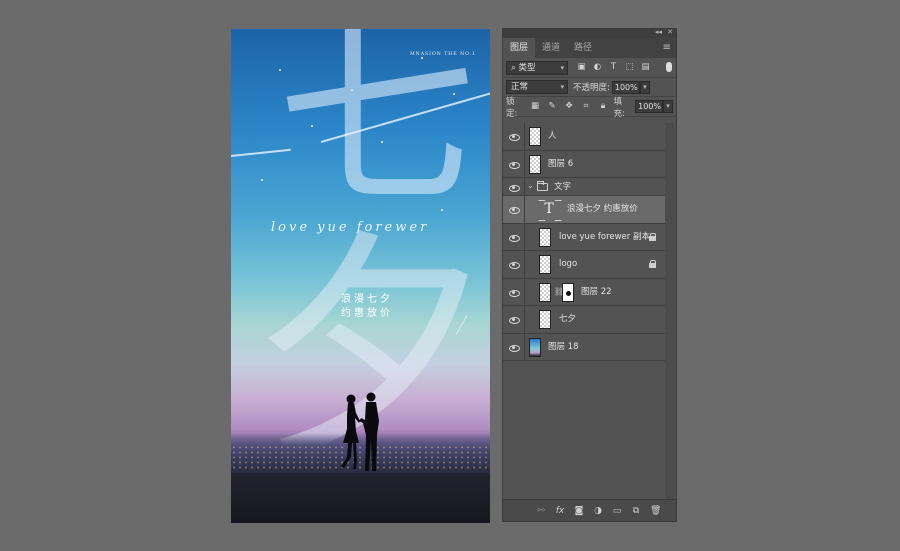 This screenshot has height=551, width=900. What do you see at coordinates (668, 106) in the screenshot?
I see `fill-dropdown: ▾` at bounding box center [668, 106].